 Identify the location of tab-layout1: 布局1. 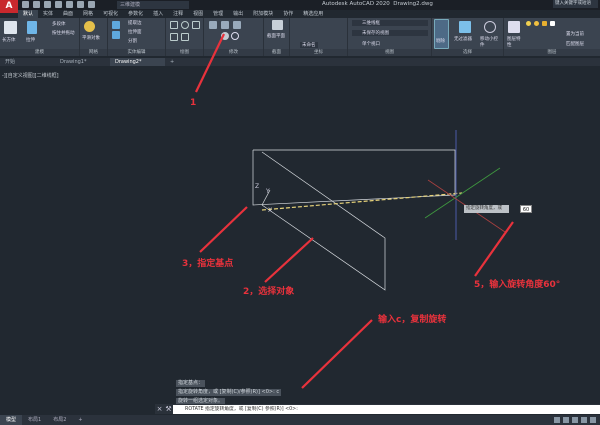
(34, 420).